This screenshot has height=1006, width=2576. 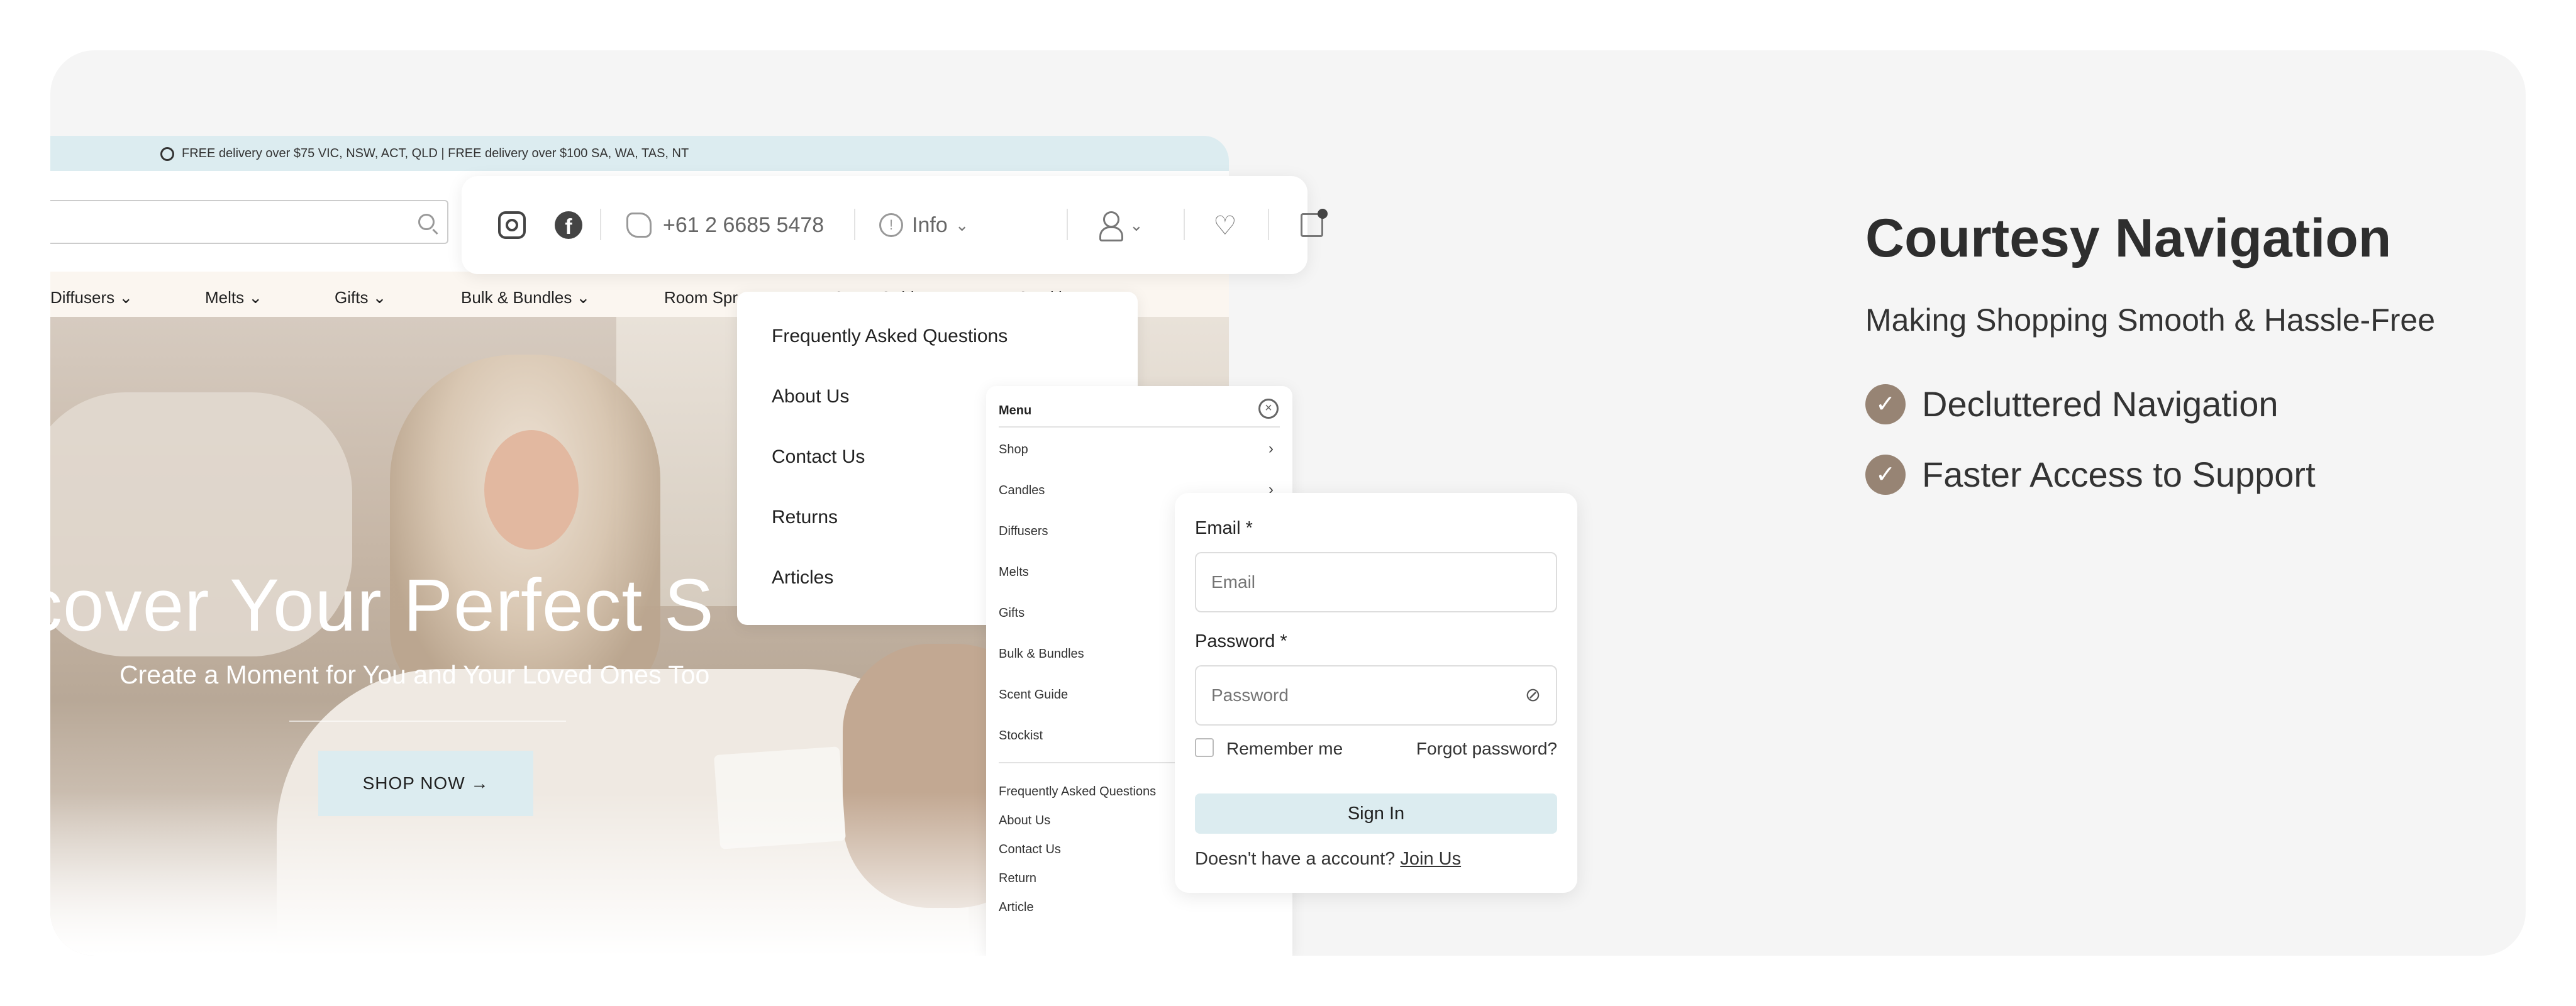 I want to click on instagram-icon, so click(x=512, y=225).